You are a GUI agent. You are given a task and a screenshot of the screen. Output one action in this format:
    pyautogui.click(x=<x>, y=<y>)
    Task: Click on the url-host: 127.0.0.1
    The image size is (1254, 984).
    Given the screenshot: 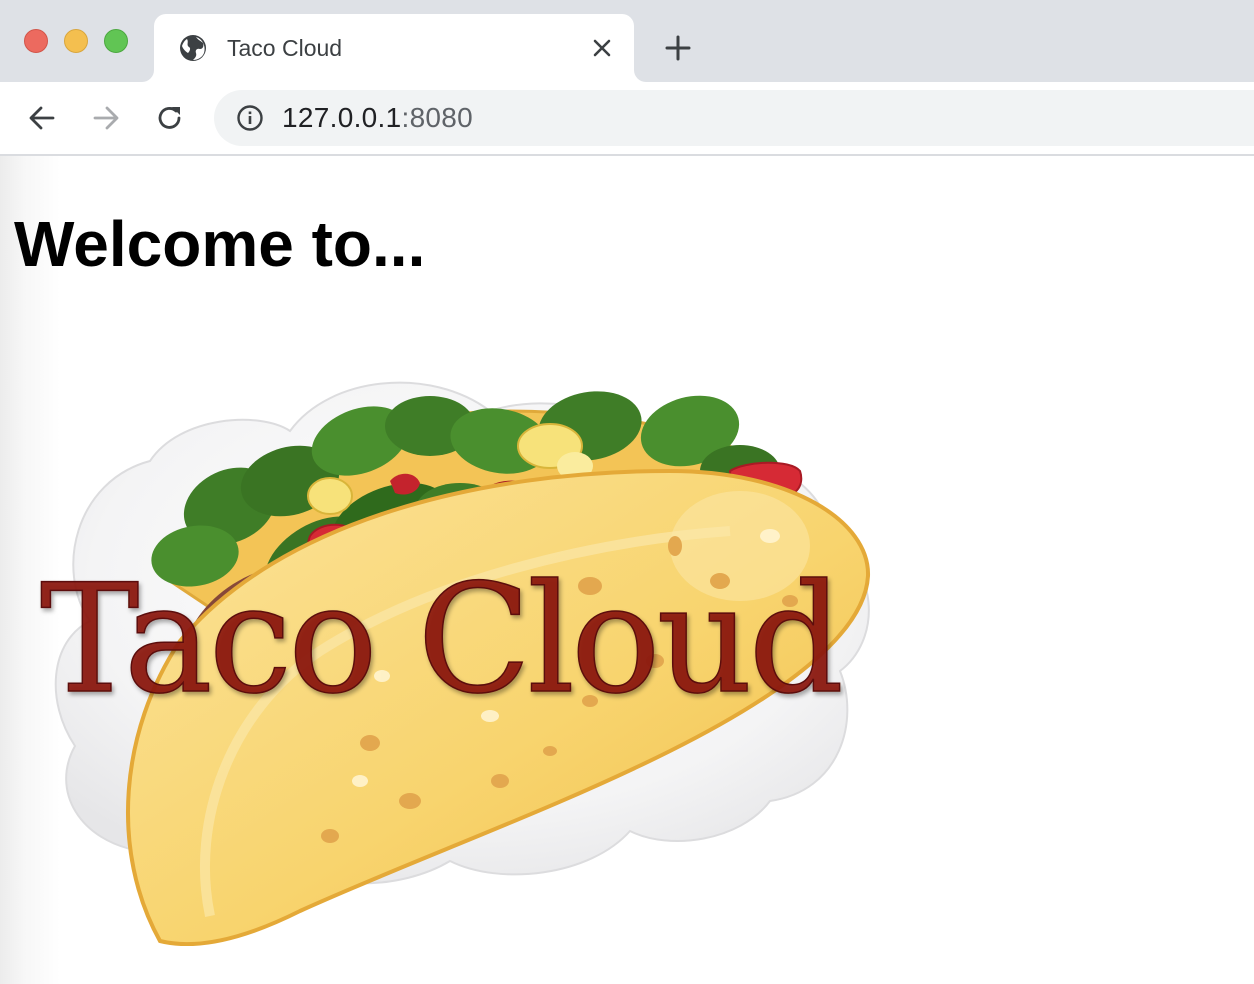 What is the action you would take?
    pyautogui.click(x=342, y=117)
    